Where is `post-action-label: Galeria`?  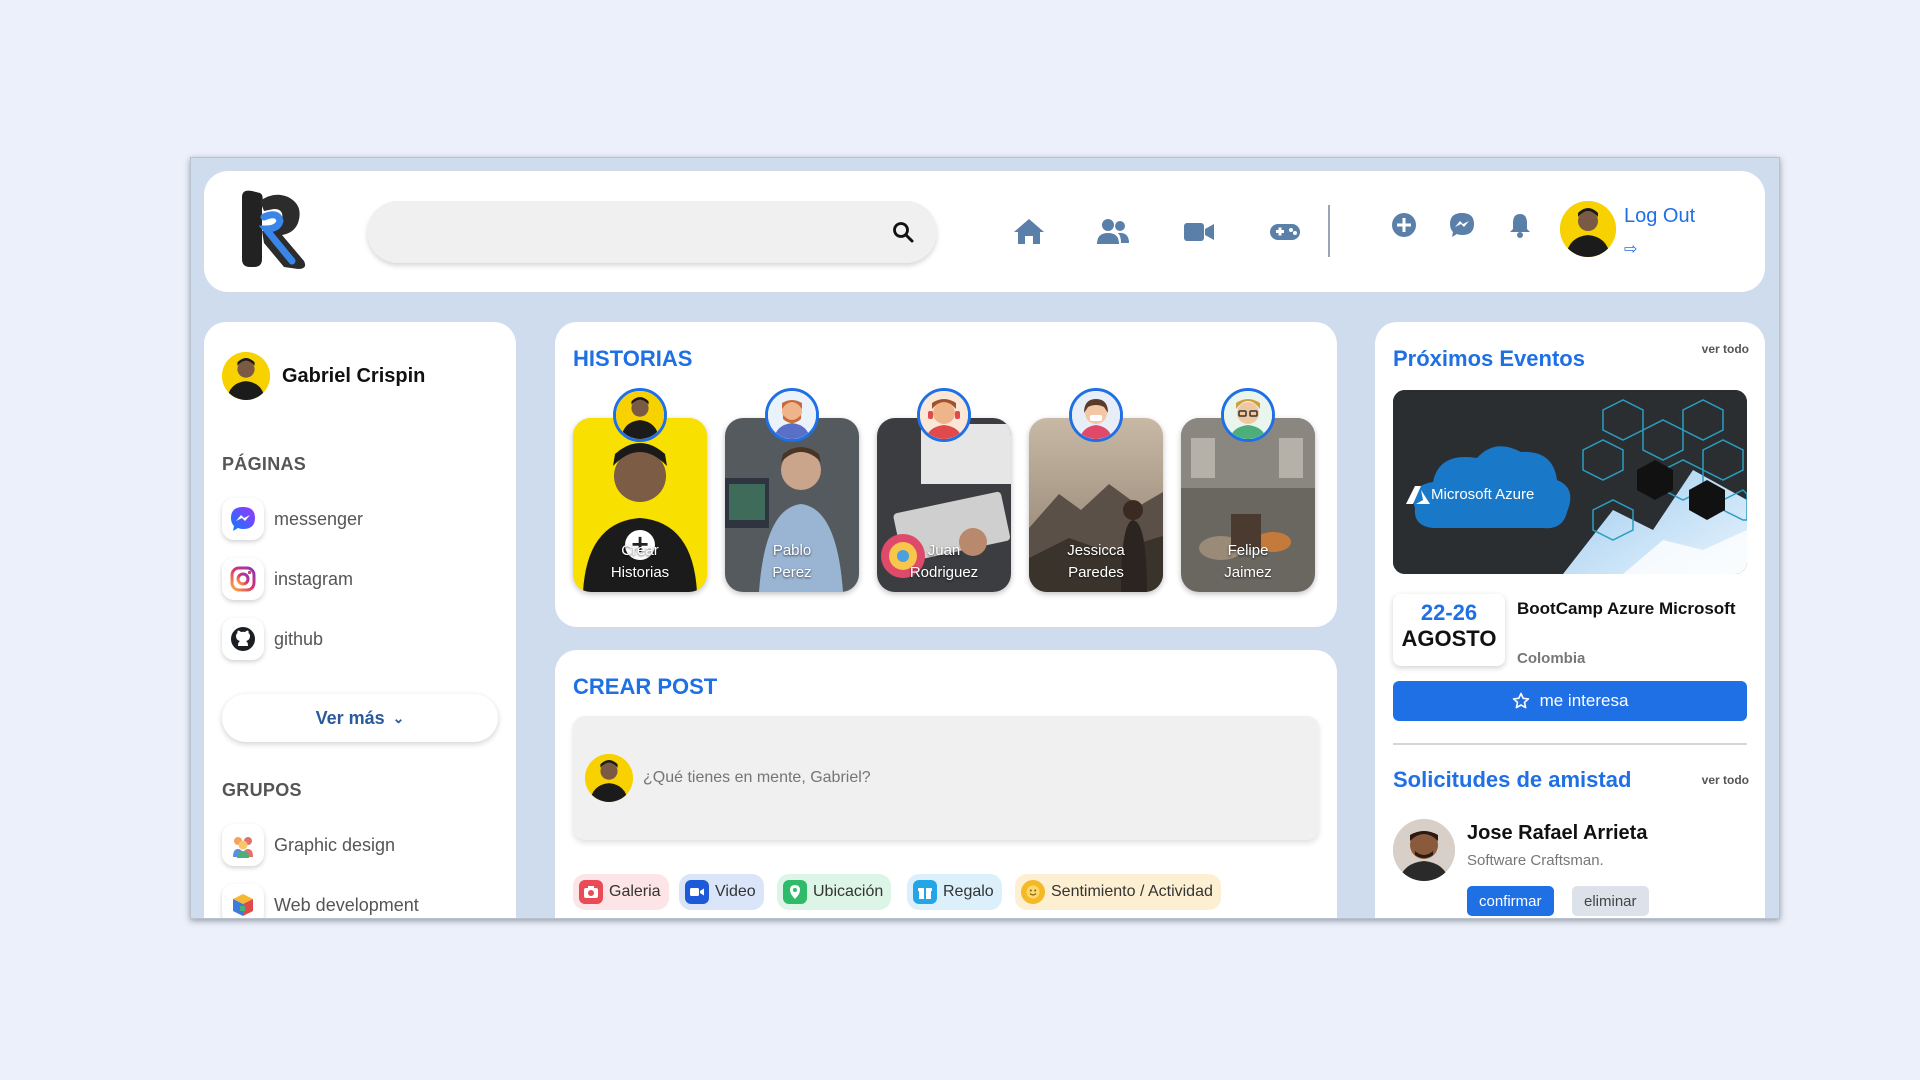
post-action-label: Galeria is located at coordinates (635, 891).